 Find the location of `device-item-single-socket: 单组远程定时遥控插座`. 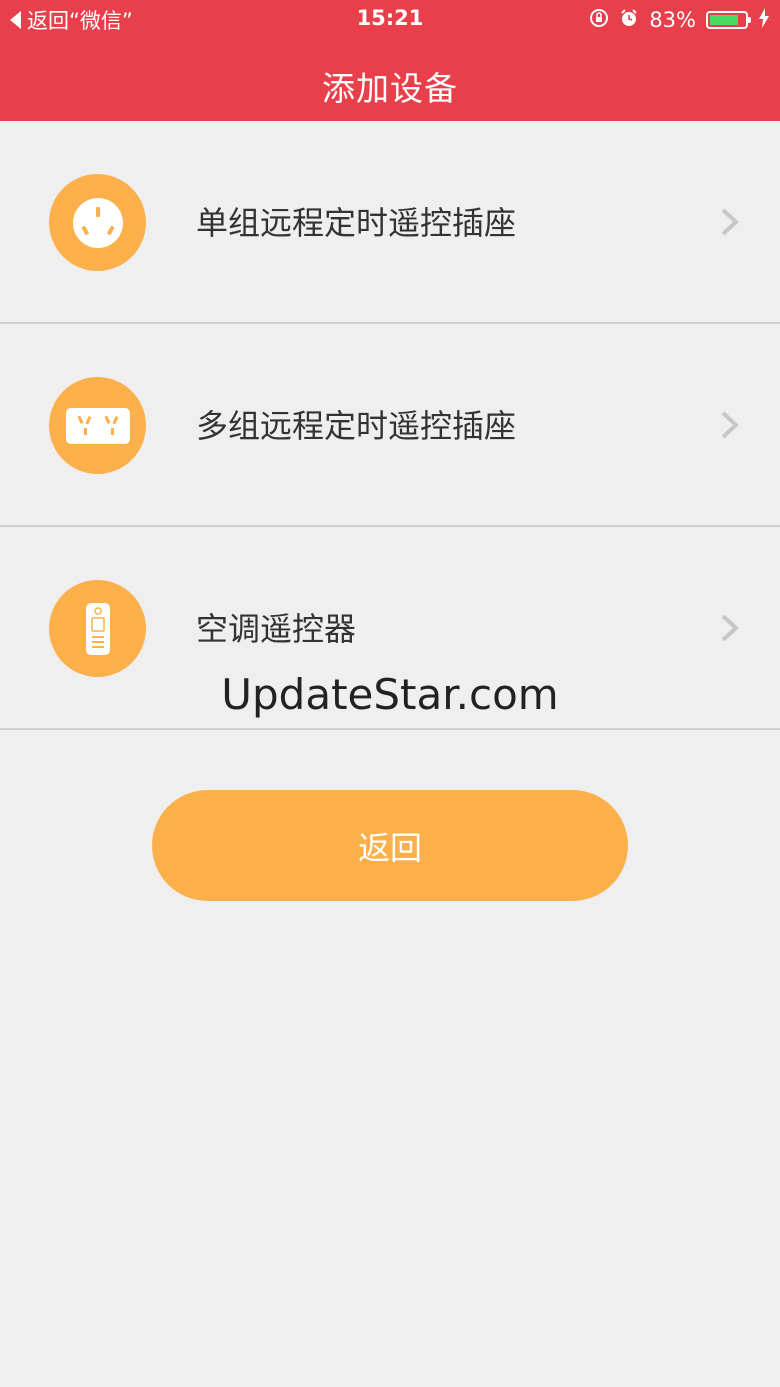

device-item-single-socket: 单组远程定时遥控插座 is located at coordinates (390, 222).